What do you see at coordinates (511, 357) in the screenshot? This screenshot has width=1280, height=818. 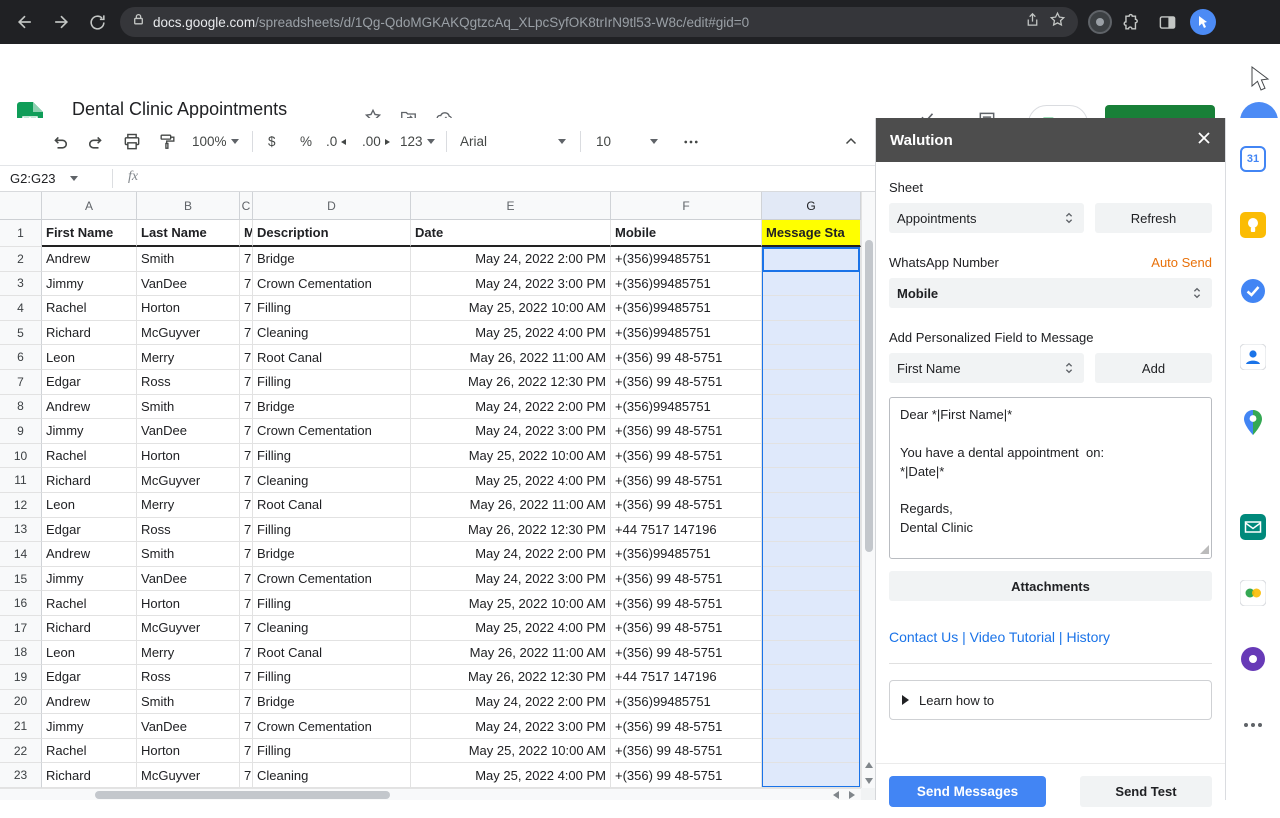 I see `cell-date: May 26, 2022 11:00 AM` at bounding box center [511, 357].